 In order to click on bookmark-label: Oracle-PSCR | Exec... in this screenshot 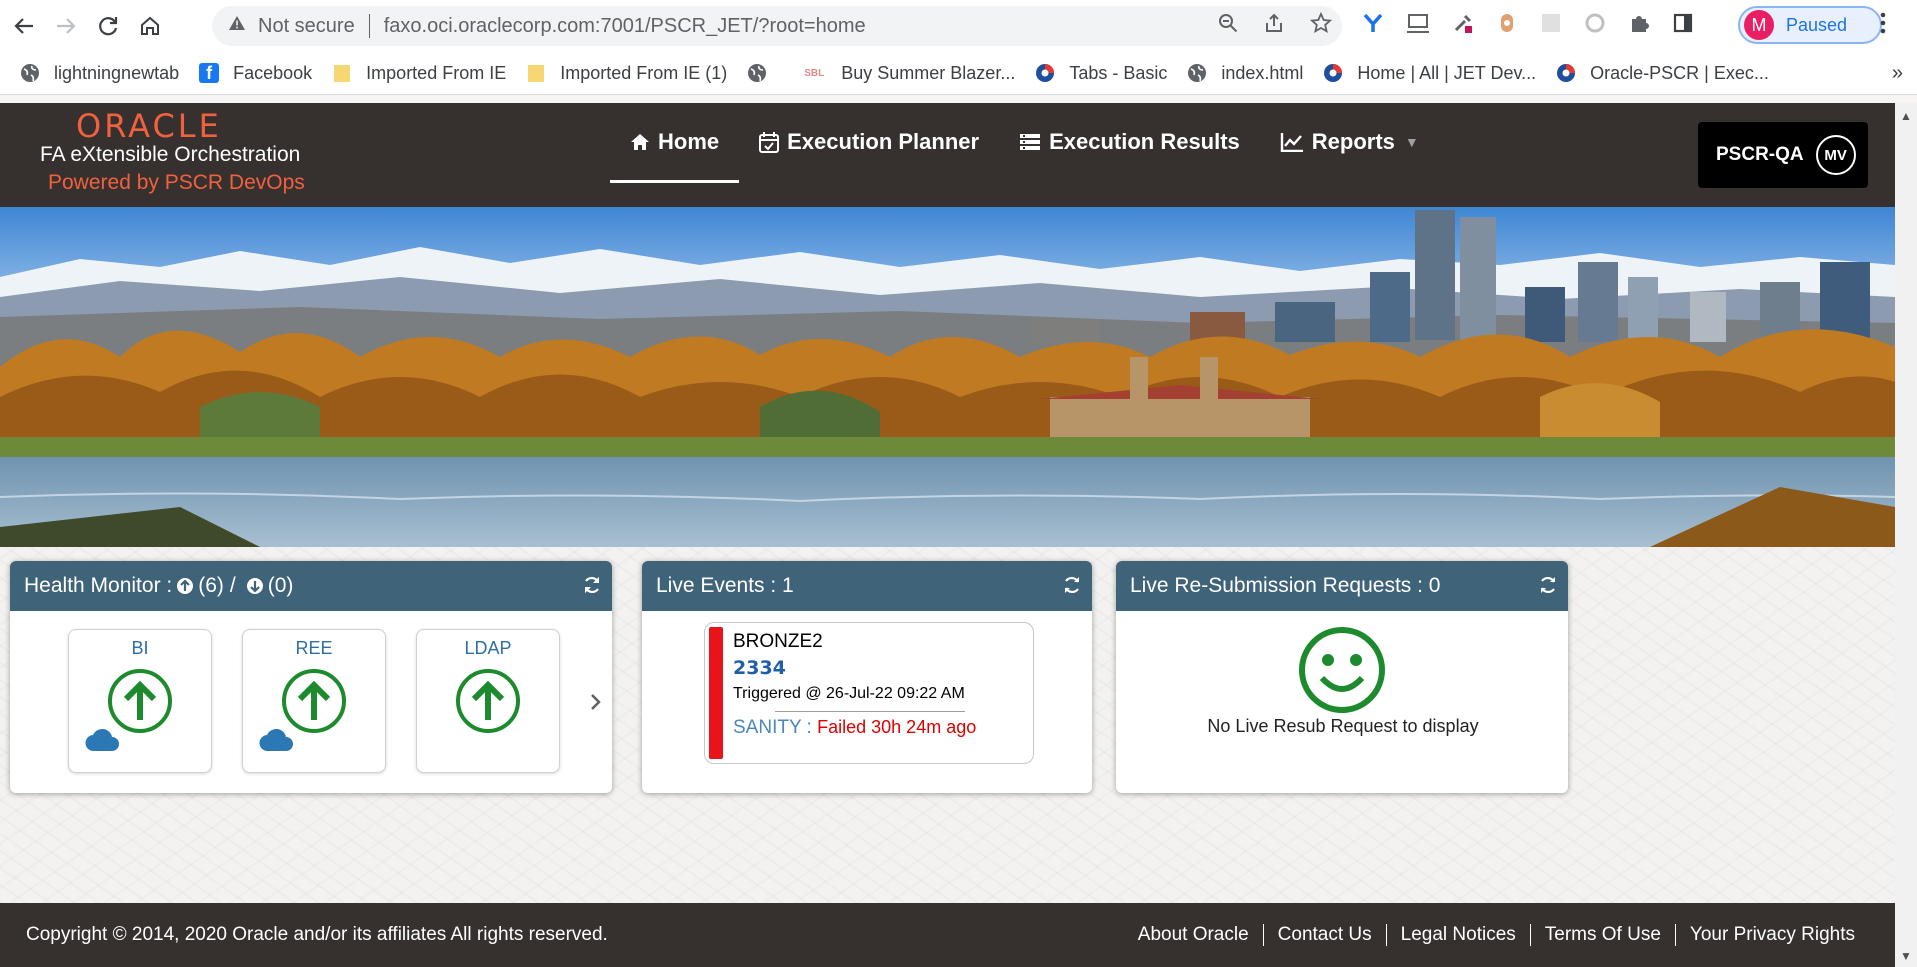, I will do `click(1679, 72)`.